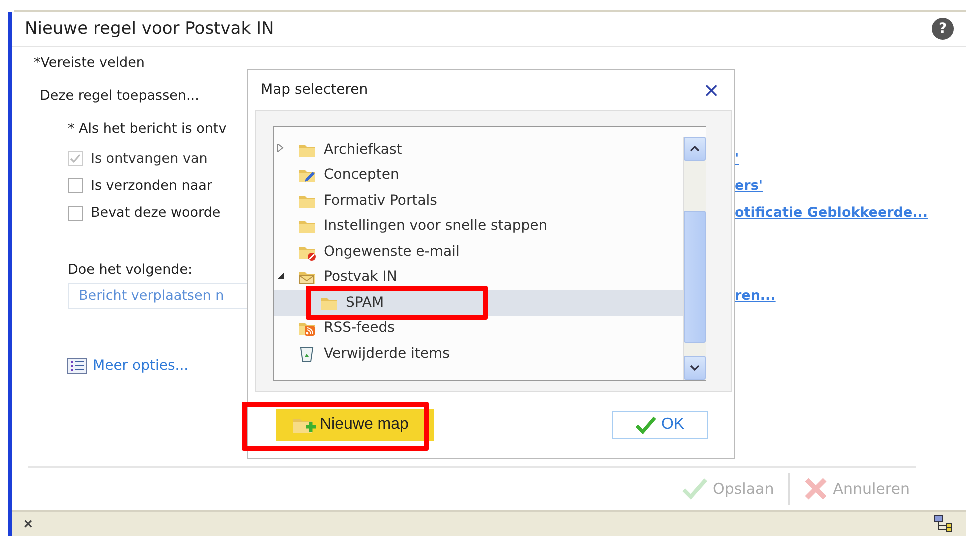 Image resolution: width=966 pixels, height=536 pixels. I want to click on condition-label: Bevat deze woorde, so click(156, 213).